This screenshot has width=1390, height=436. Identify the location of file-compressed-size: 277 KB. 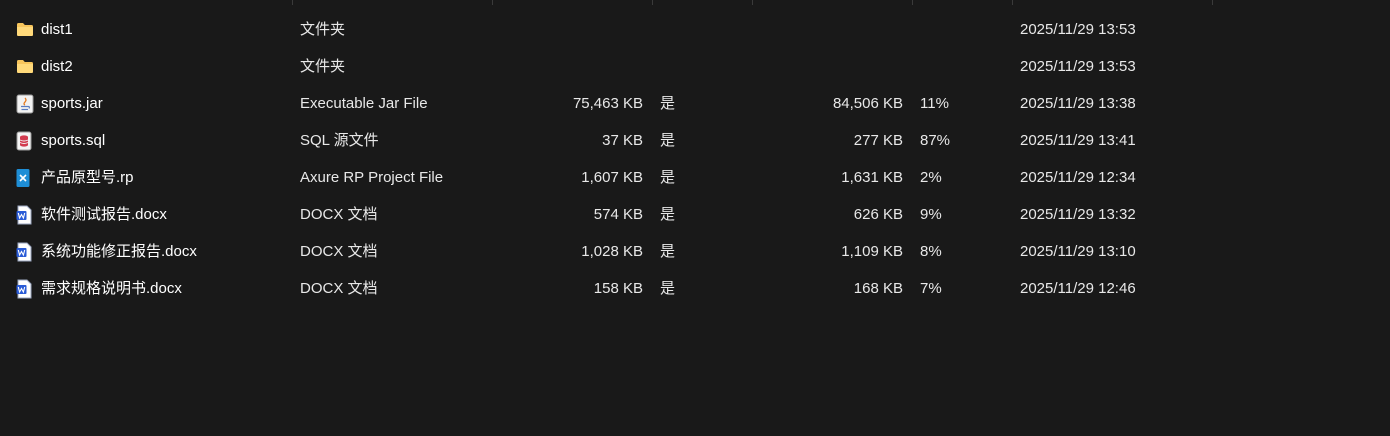
(878, 140).